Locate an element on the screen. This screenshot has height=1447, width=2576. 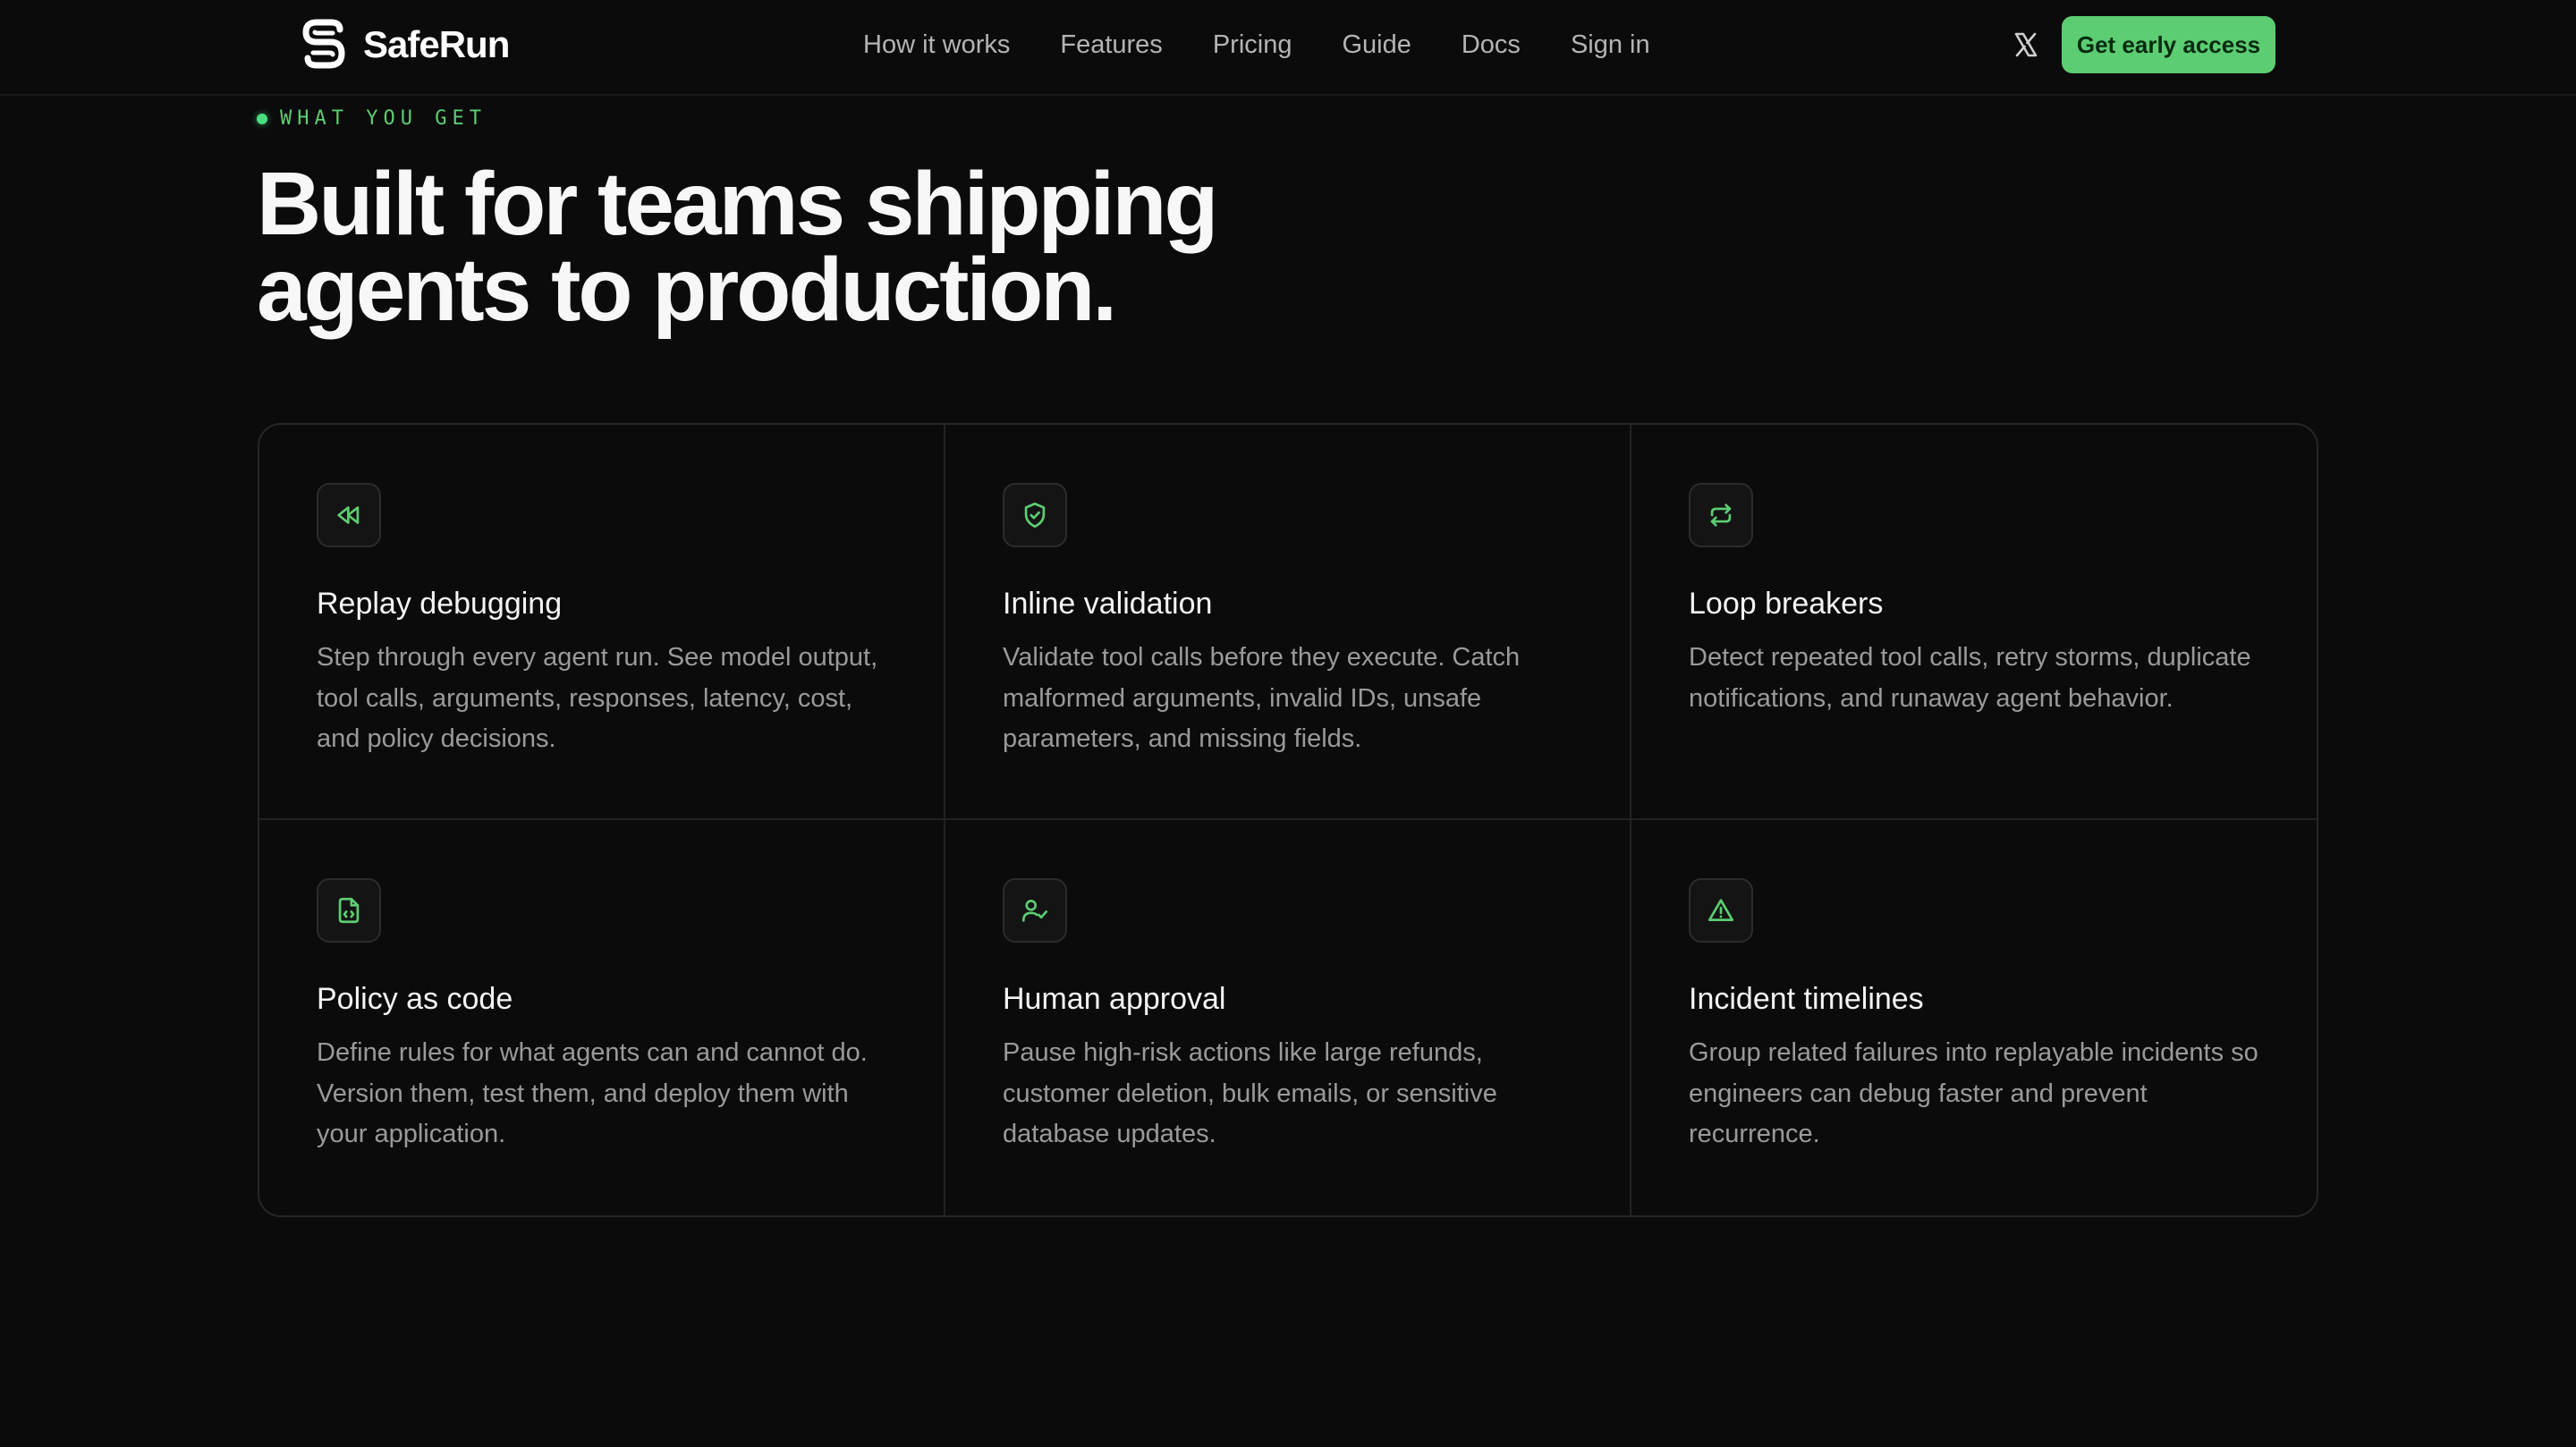
brand-logo: SafeRun is located at coordinates (404, 45).